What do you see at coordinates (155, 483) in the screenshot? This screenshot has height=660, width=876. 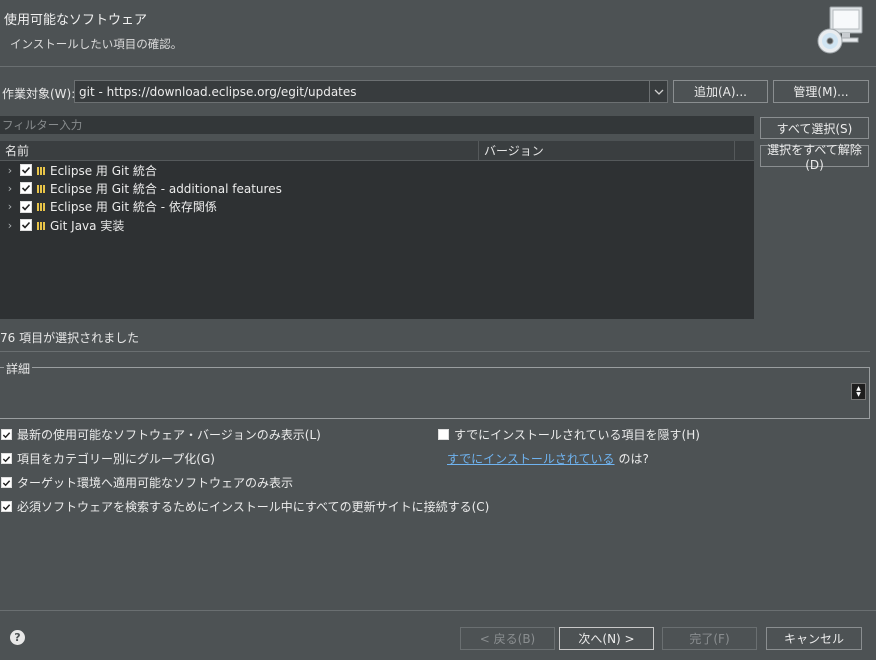 I see `option-label: ターゲット環境へ適用可能なソフトウェアのみ表示` at bounding box center [155, 483].